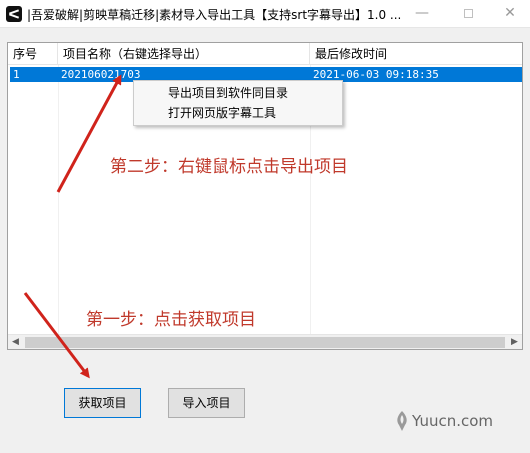  What do you see at coordinates (514, 342) in the screenshot?
I see `scroll-right-icon: ▶` at bounding box center [514, 342].